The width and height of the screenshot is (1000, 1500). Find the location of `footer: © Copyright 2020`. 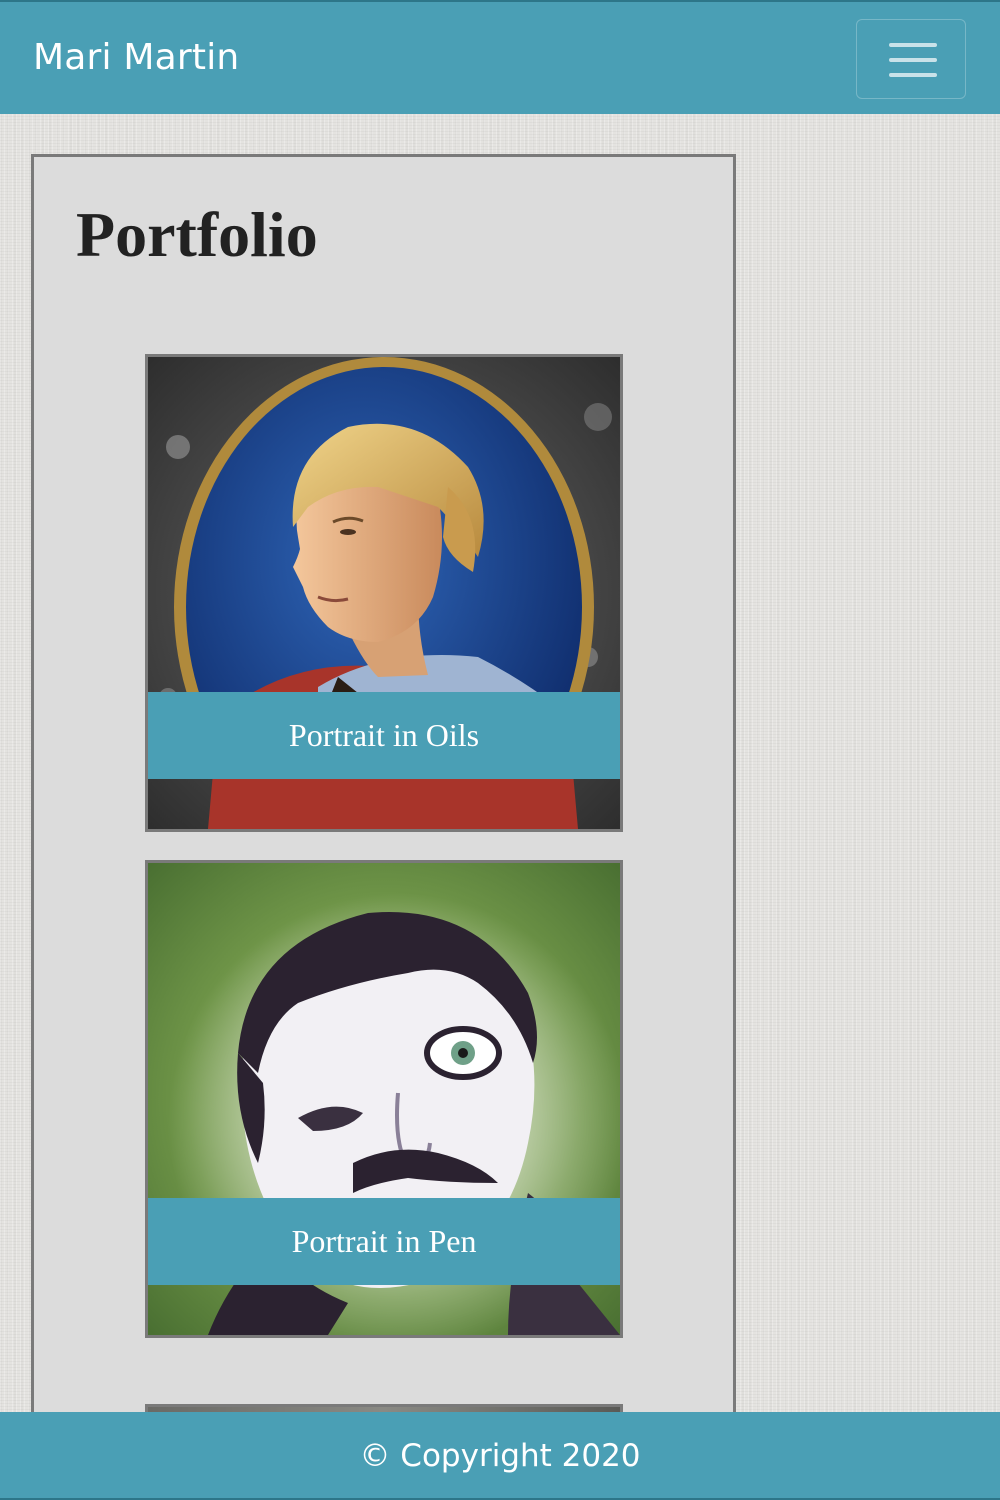

footer: © Copyright 2020 is located at coordinates (500, 1456).